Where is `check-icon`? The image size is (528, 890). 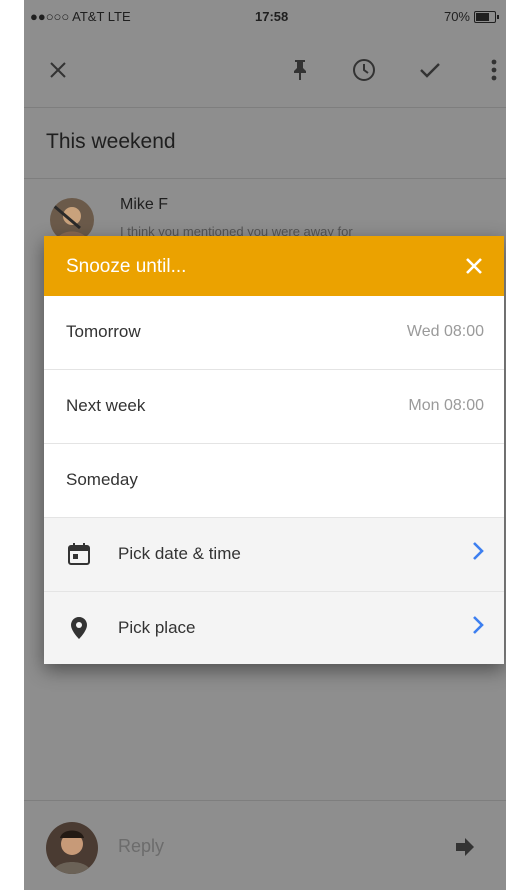 check-icon is located at coordinates (430, 70).